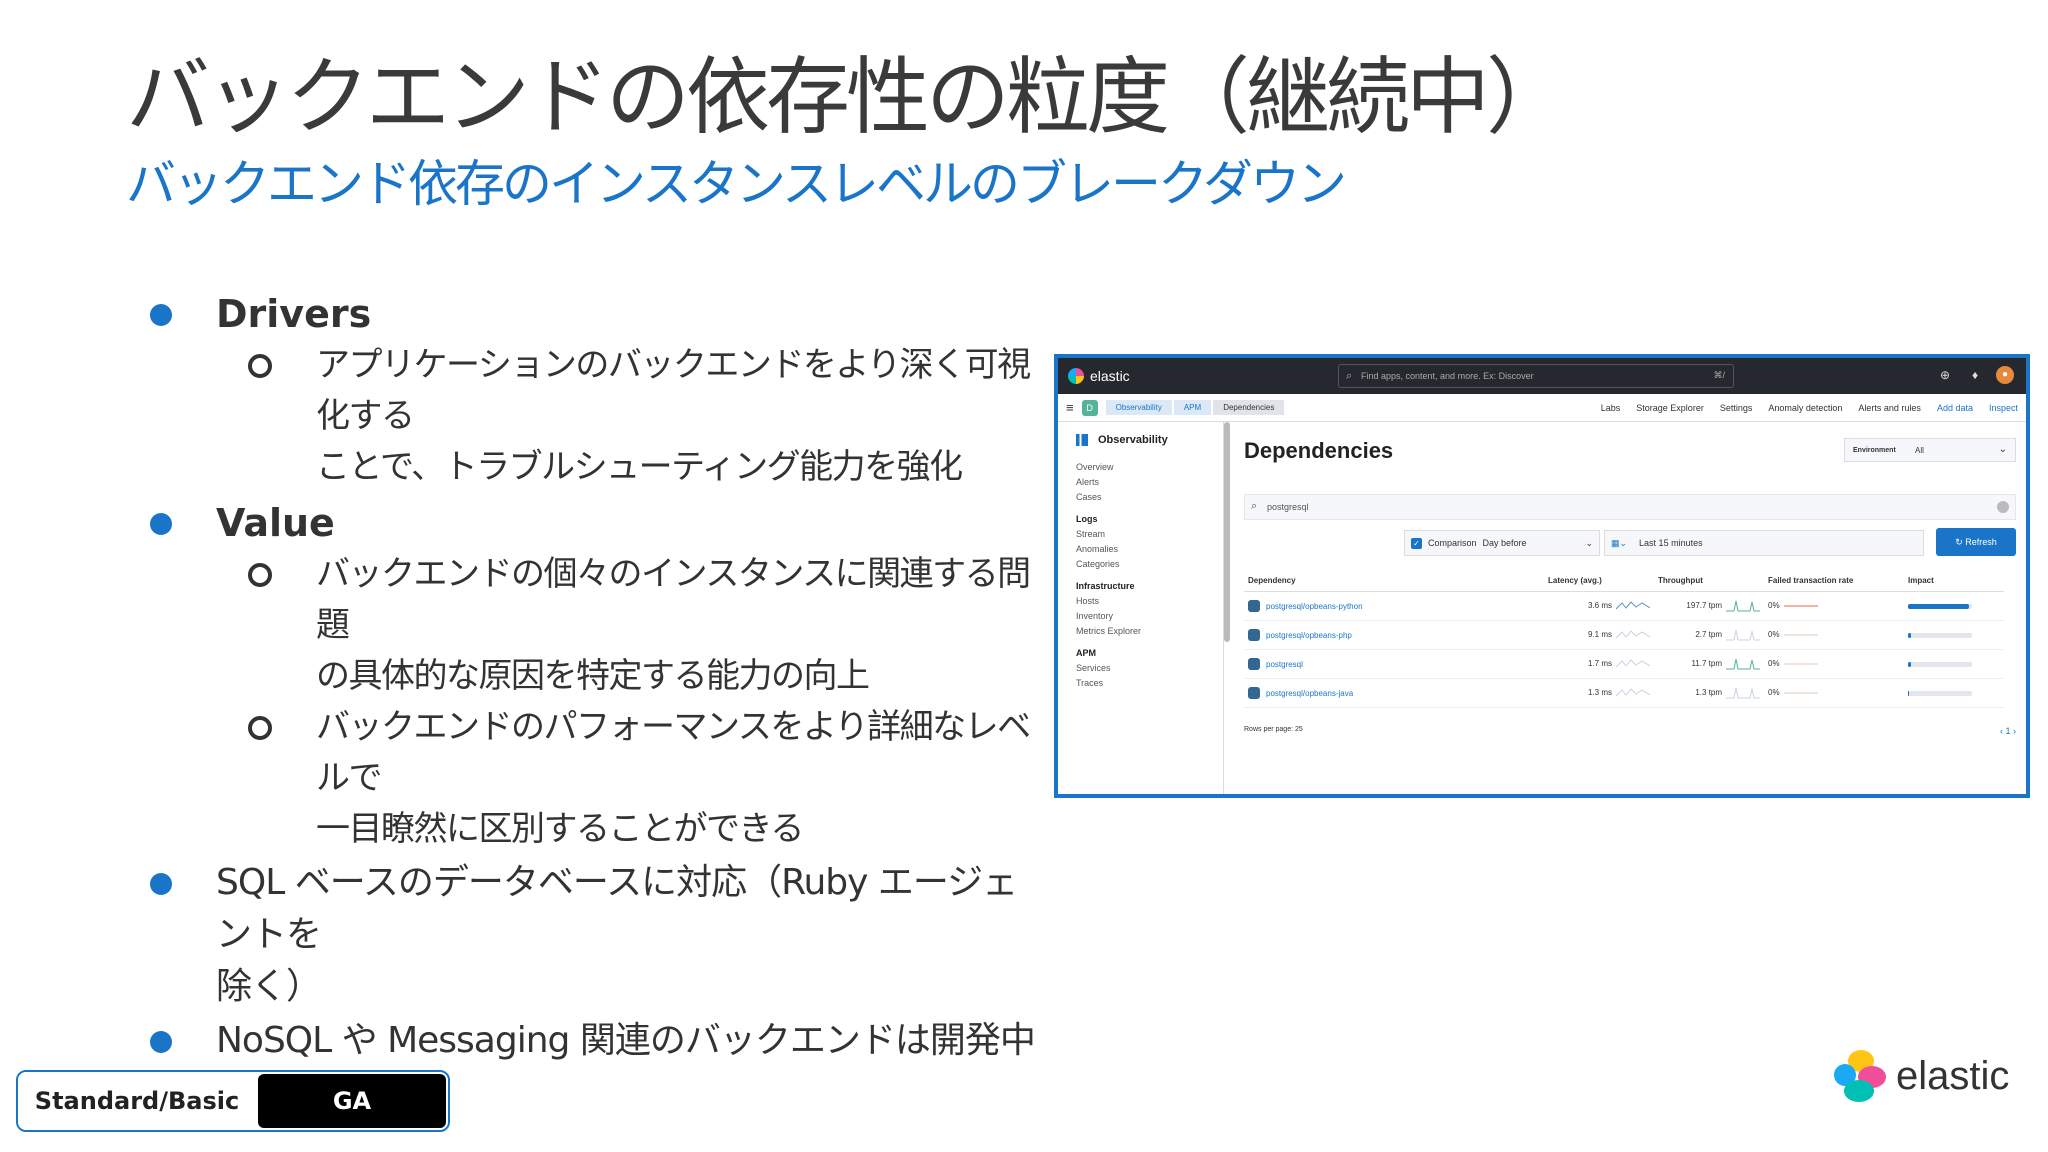 This screenshot has width=2048, height=1152. What do you see at coordinates (1254, 635) in the screenshot?
I see `postgresql-icon` at bounding box center [1254, 635].